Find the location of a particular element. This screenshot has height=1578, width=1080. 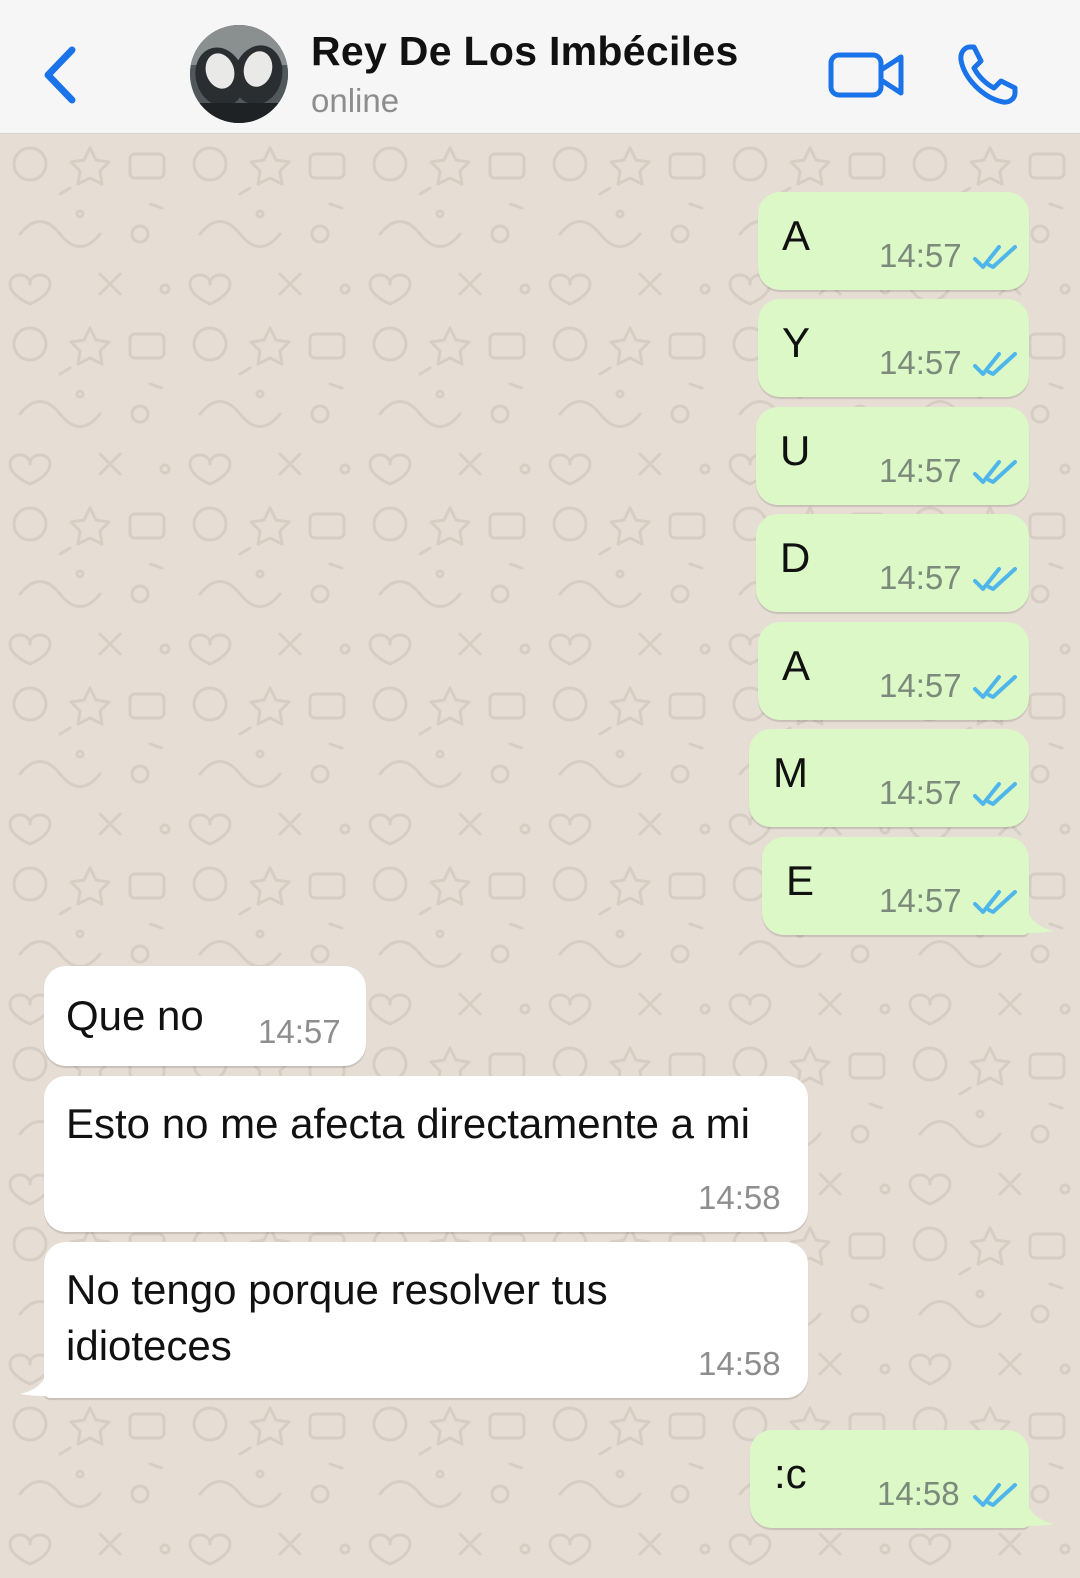

video-camera-icon is located at coordinates (866, 75).